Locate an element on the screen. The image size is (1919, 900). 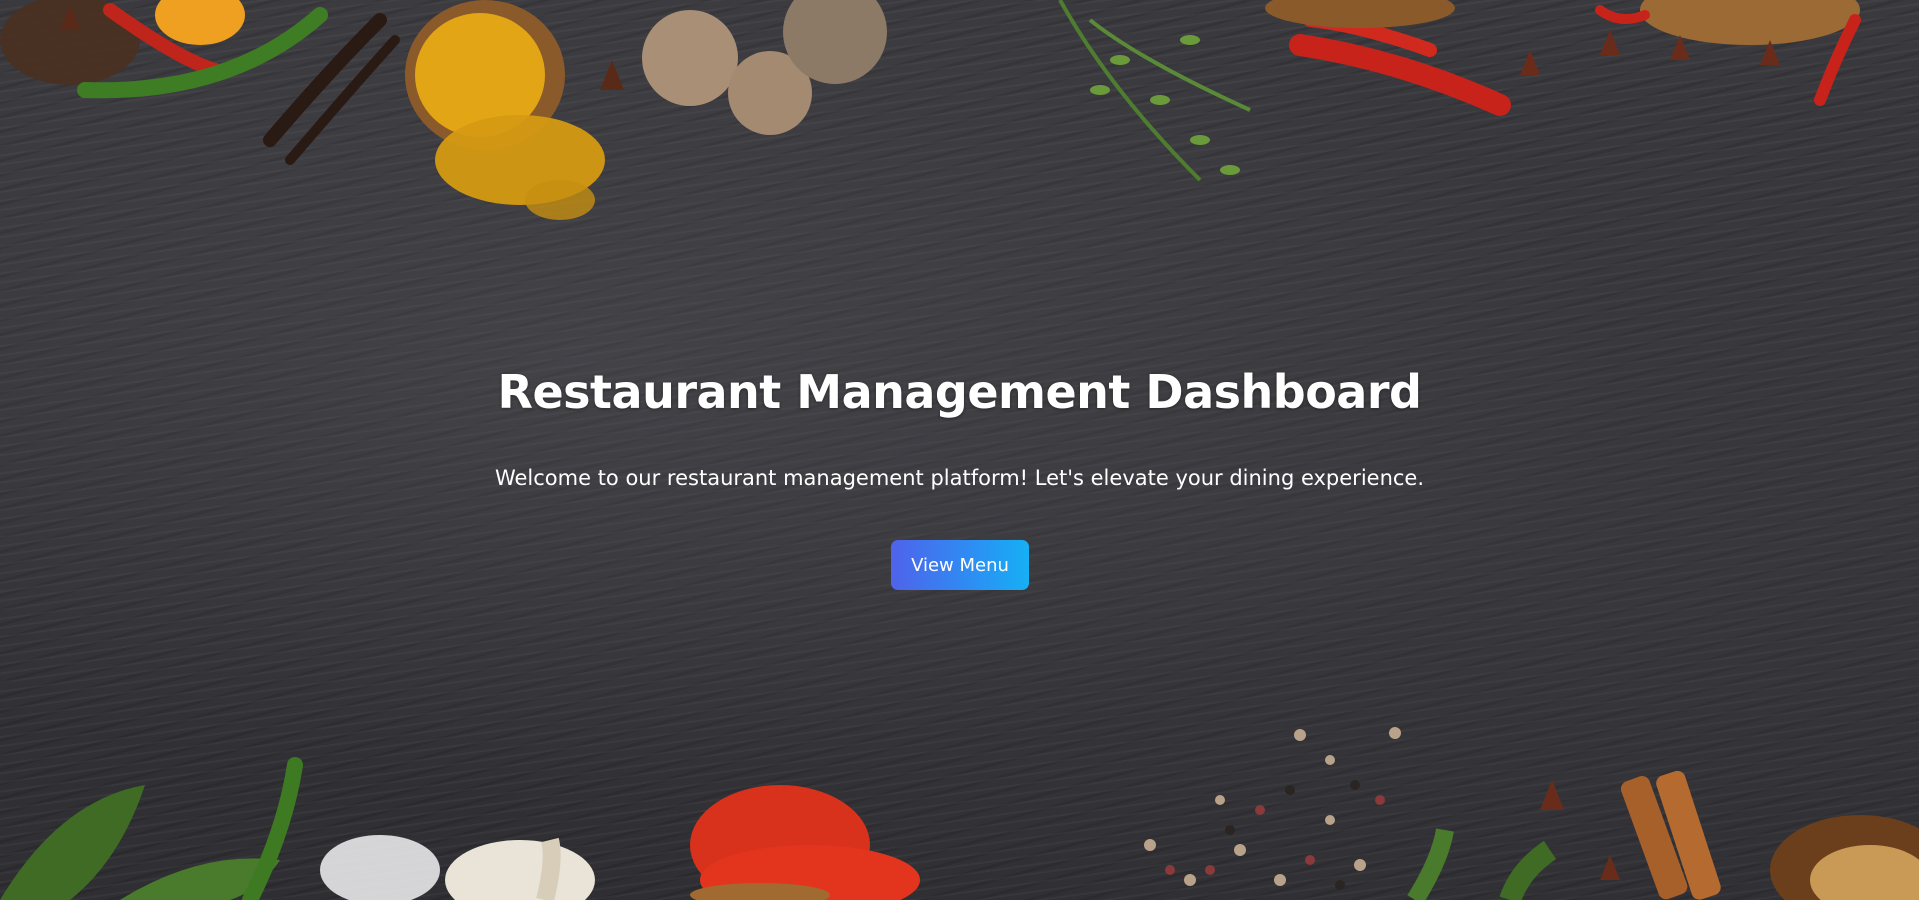
view-menu-button: View Menu is located at coordinates (960, 565).